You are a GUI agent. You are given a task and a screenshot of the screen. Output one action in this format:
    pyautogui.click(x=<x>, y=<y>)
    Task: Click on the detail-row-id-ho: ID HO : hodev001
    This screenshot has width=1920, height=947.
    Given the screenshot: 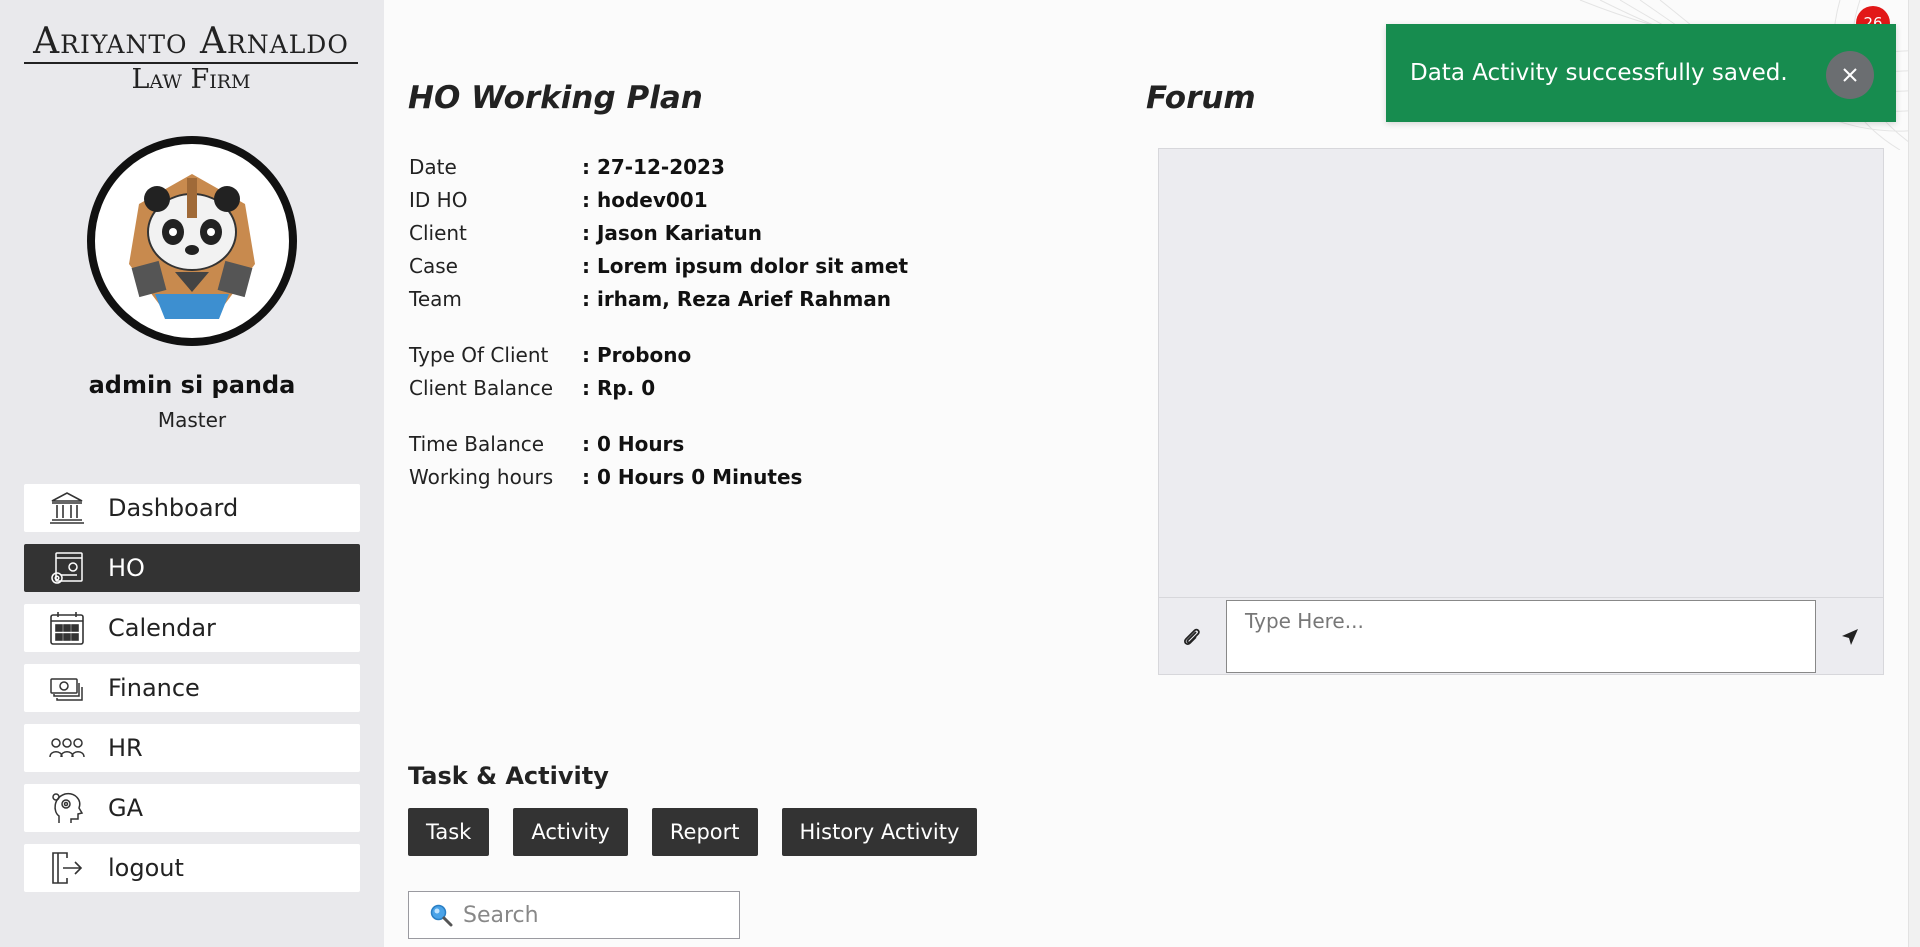 What is the action you would take?
    pyautogui.click(x=719, y=199)
    